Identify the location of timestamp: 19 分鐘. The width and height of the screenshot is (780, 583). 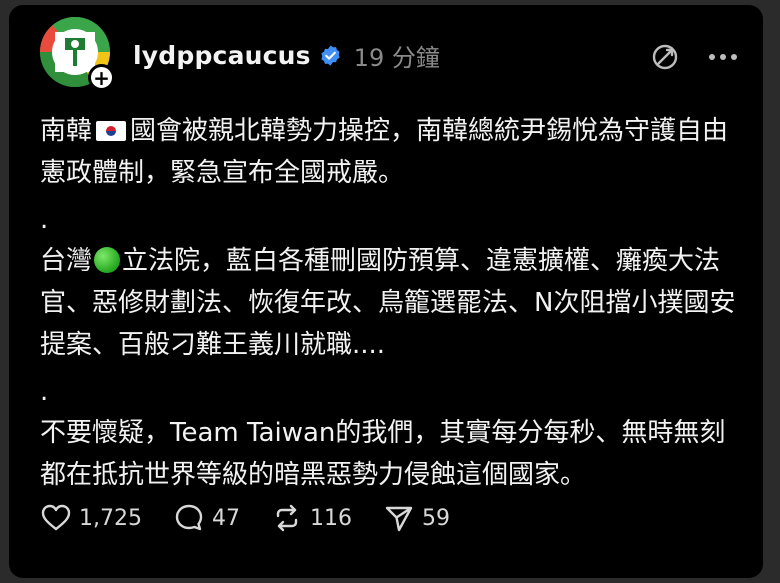
(396, 57).